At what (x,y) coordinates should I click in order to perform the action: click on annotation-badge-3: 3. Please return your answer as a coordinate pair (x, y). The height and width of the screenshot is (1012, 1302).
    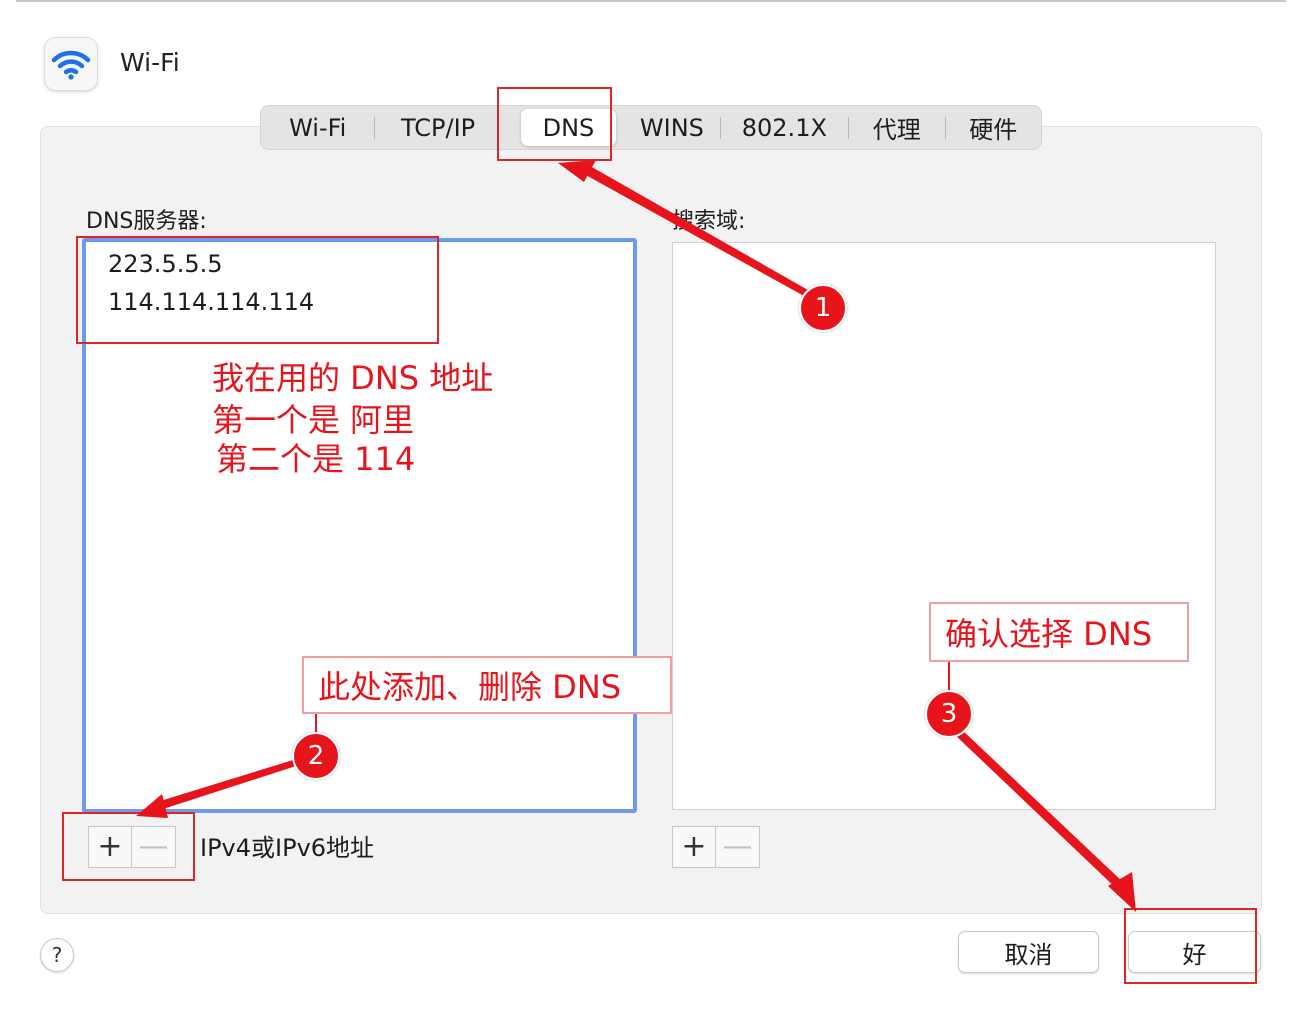
    Looking at the image, I should click on (949, 714).